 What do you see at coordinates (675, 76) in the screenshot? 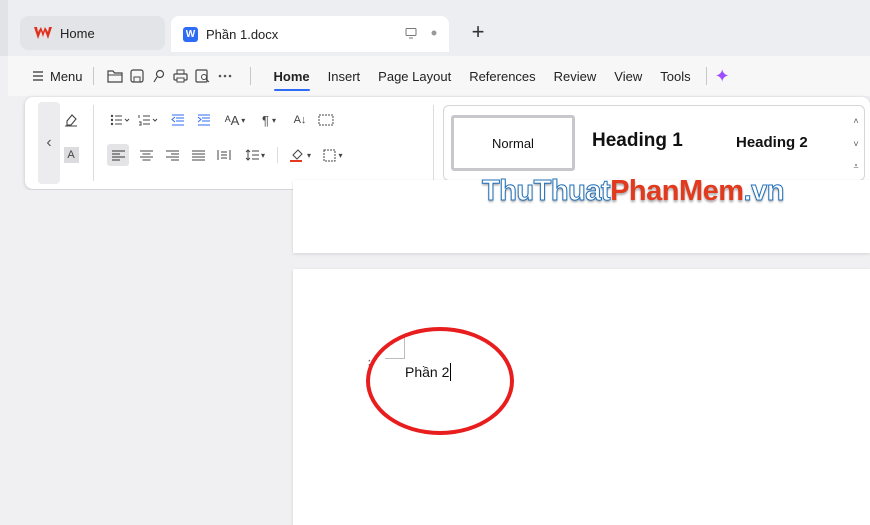
I see `tab-tools: Tools` at bounding box center [675, 76].